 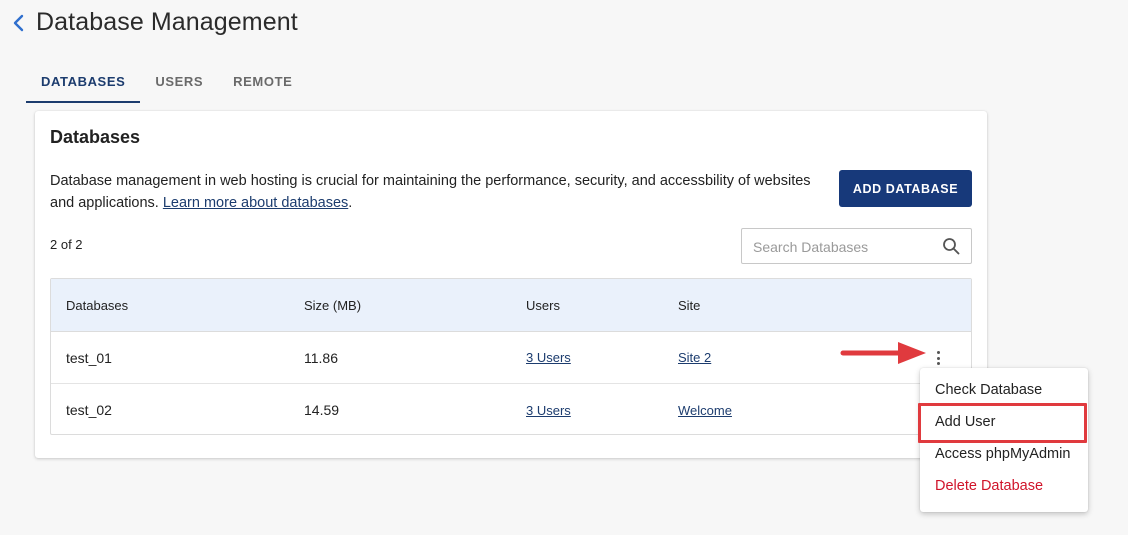 I want to click on tab-databases: DATABASES, so click(x=83, y=82).